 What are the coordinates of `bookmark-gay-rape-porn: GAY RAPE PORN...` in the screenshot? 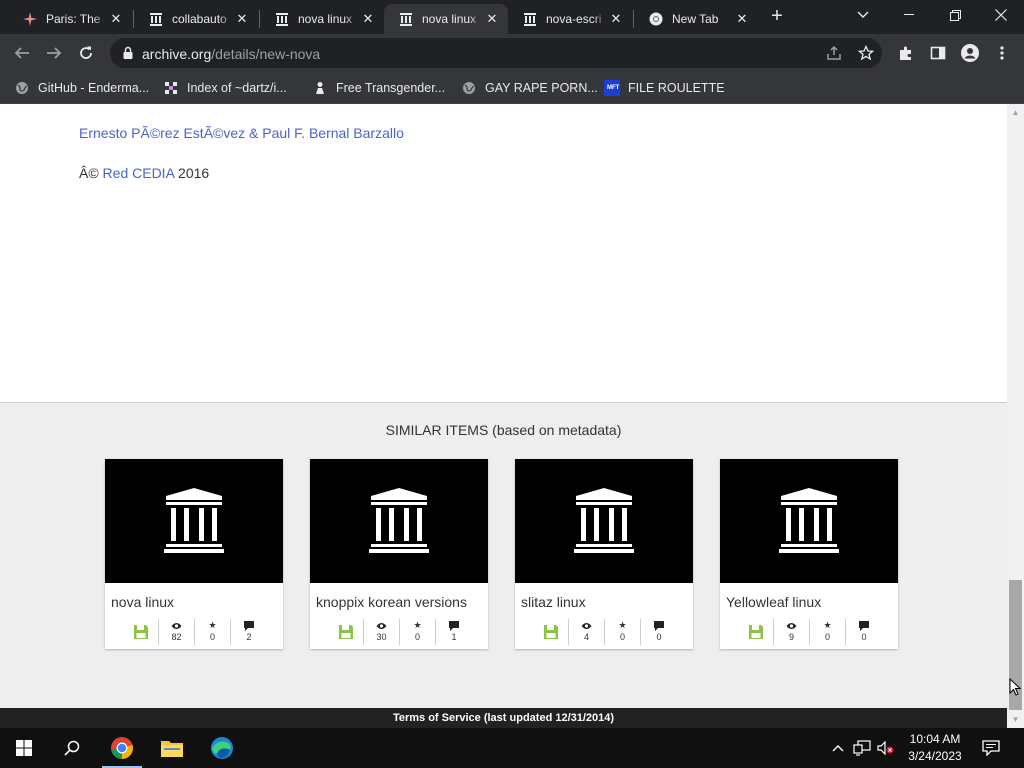 It's located at (529, 88).